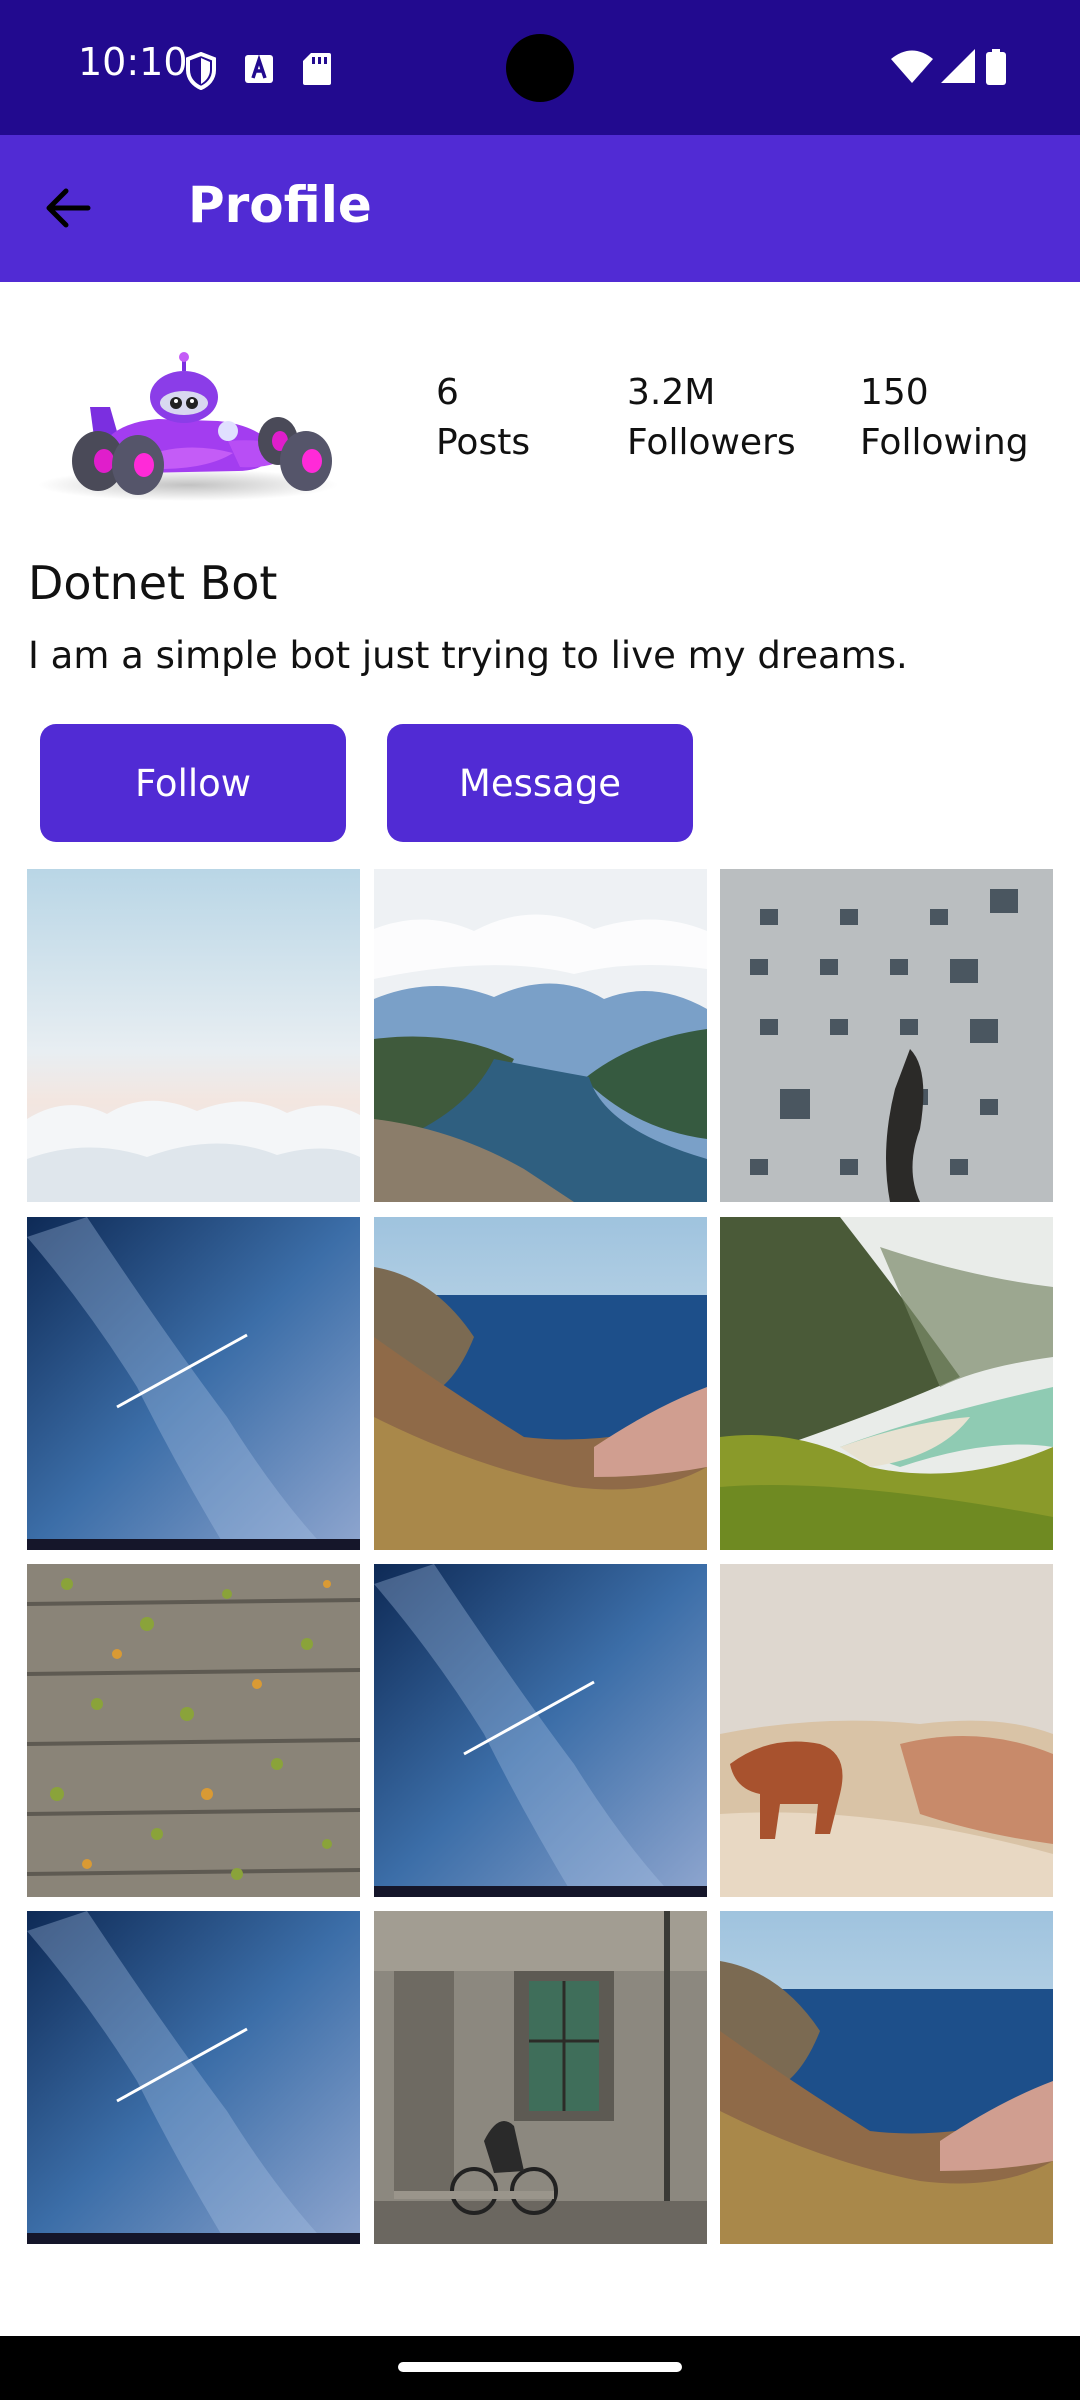 This screenshot has height=2400, width=1080. I want to click on message-button: Message, so click(540, 783).